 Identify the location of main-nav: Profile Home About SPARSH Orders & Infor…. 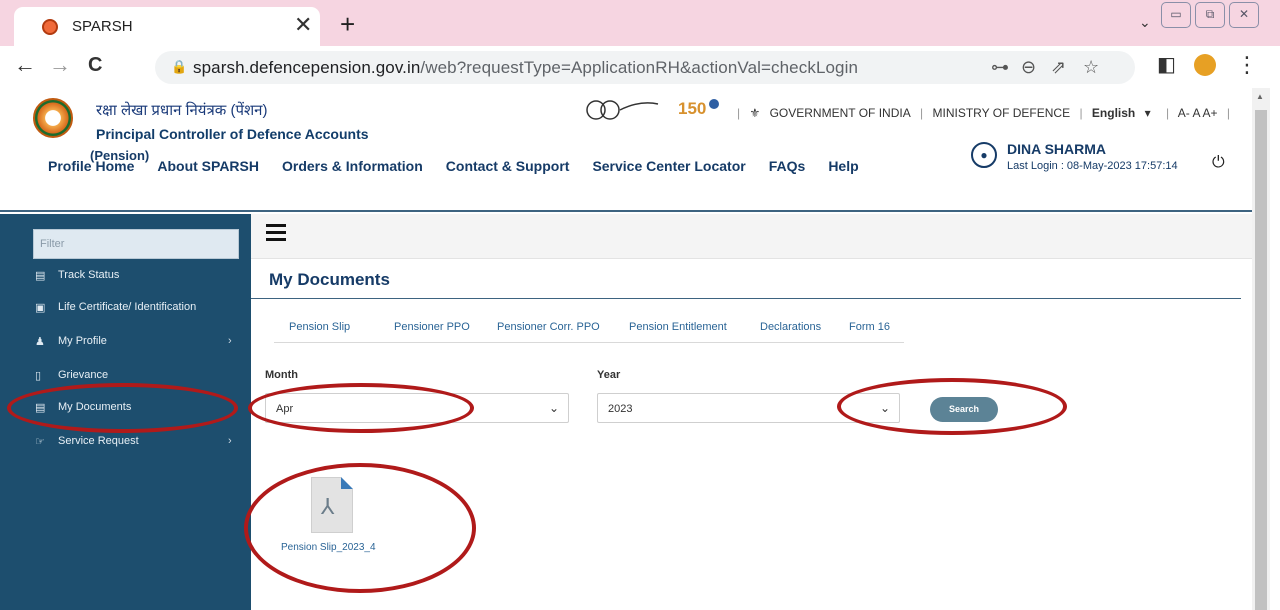
(453, 166).